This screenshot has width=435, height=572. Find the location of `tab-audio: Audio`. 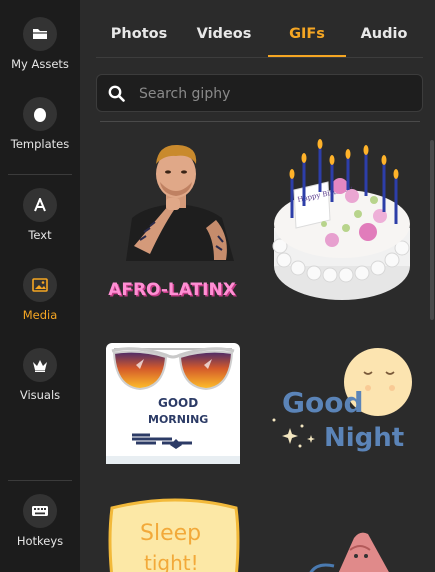

tab-audio: Audio is located at coordinates (384, 40).